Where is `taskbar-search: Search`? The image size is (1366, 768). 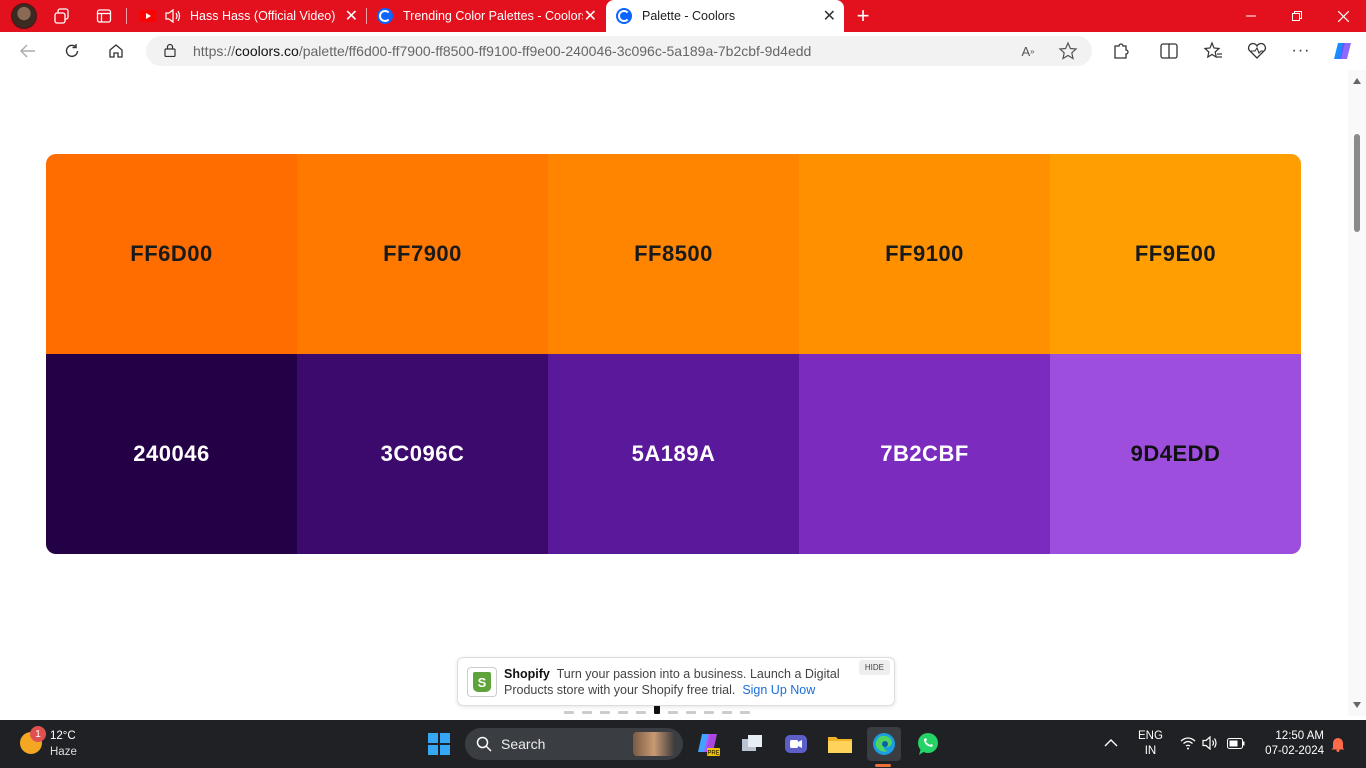
taskbar-search: Search is located at coordinates (574, 744).